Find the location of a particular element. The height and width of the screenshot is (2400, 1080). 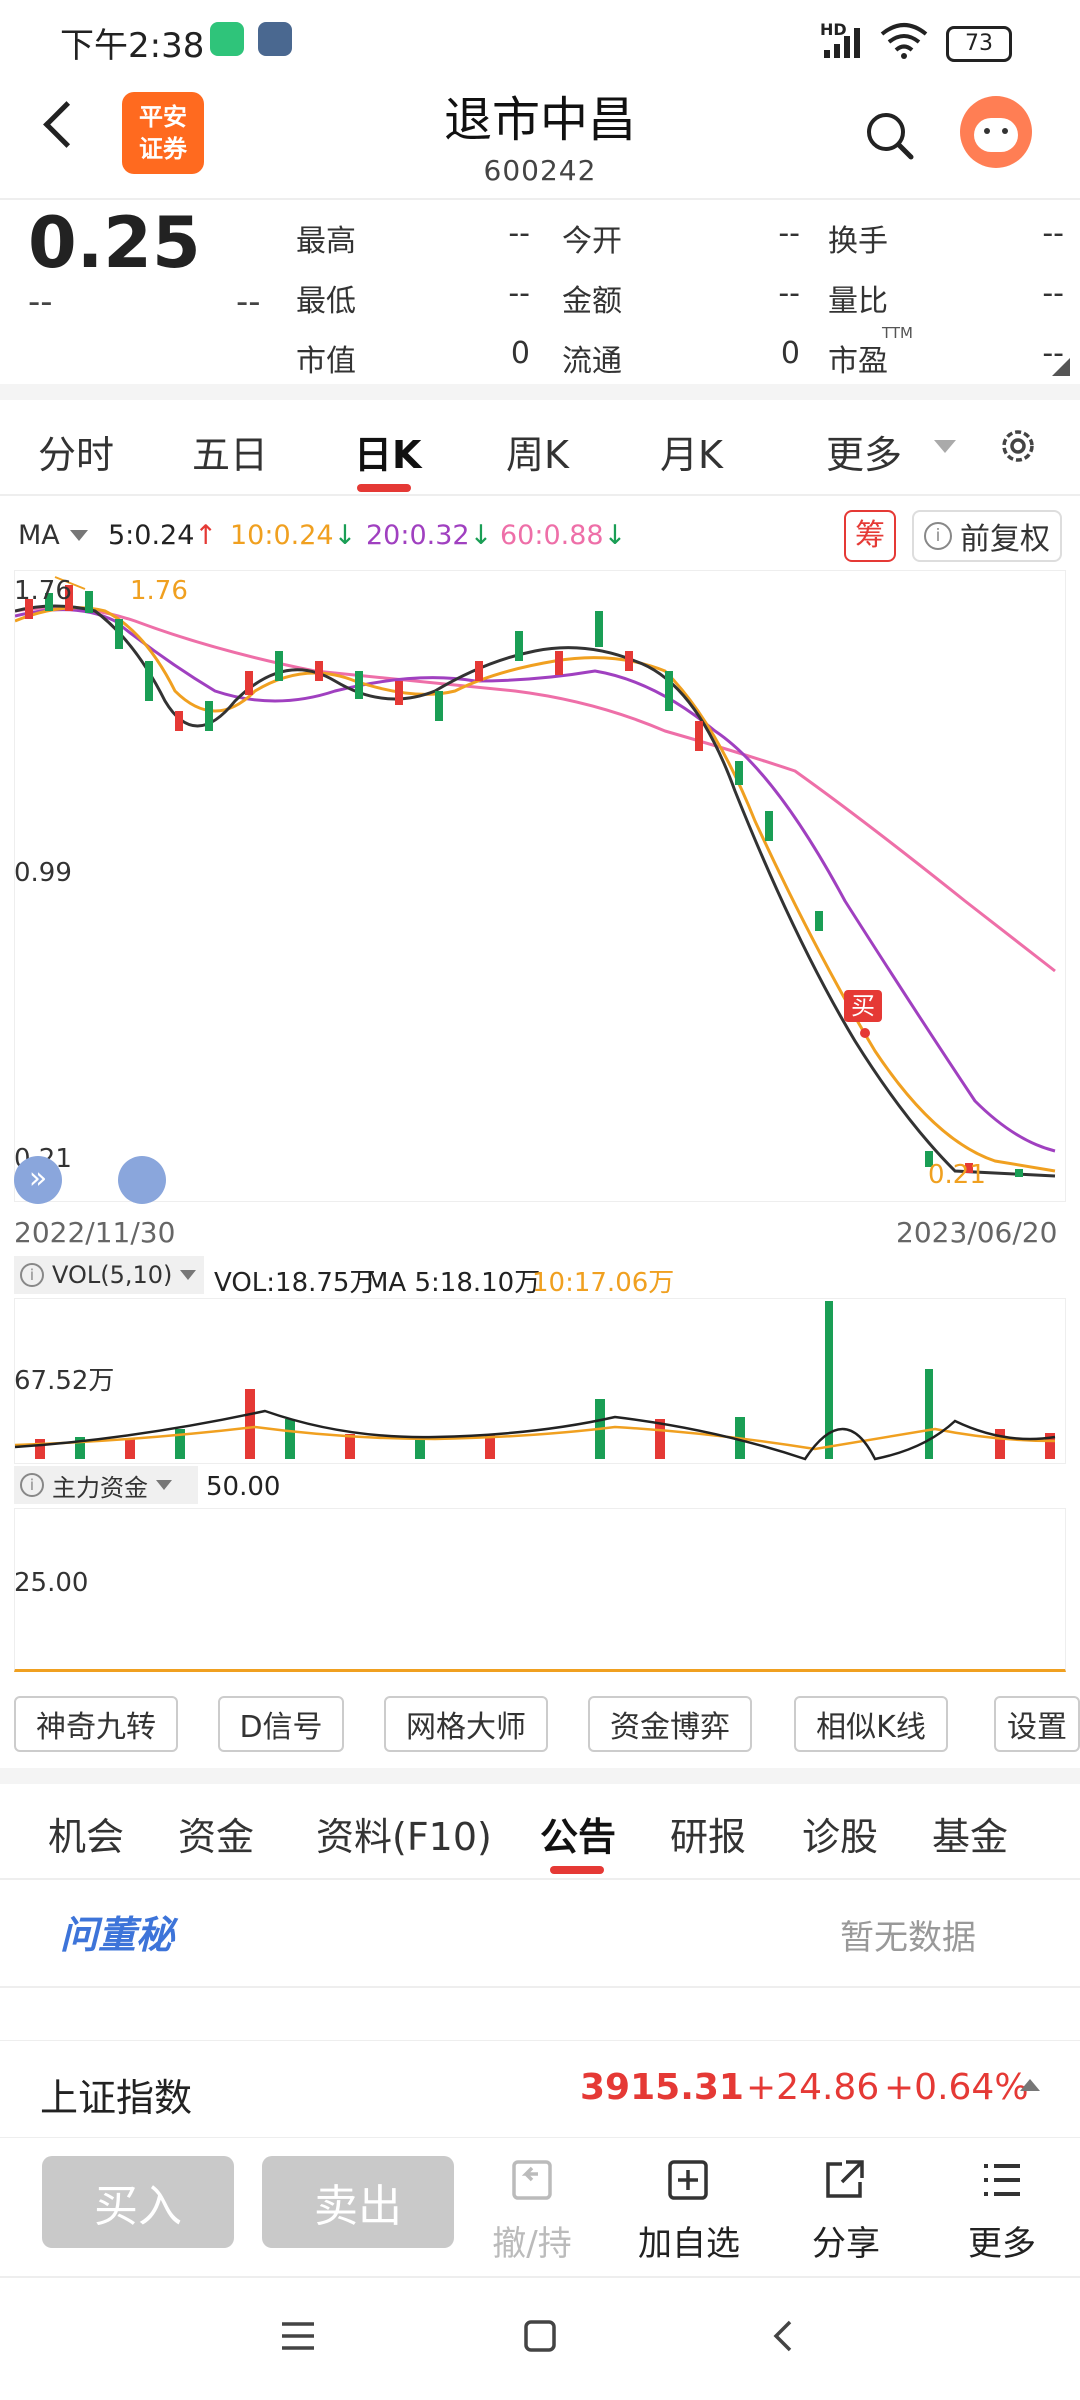

ma10-value: 10:0.24↓ is located at coordinates (293, 535).